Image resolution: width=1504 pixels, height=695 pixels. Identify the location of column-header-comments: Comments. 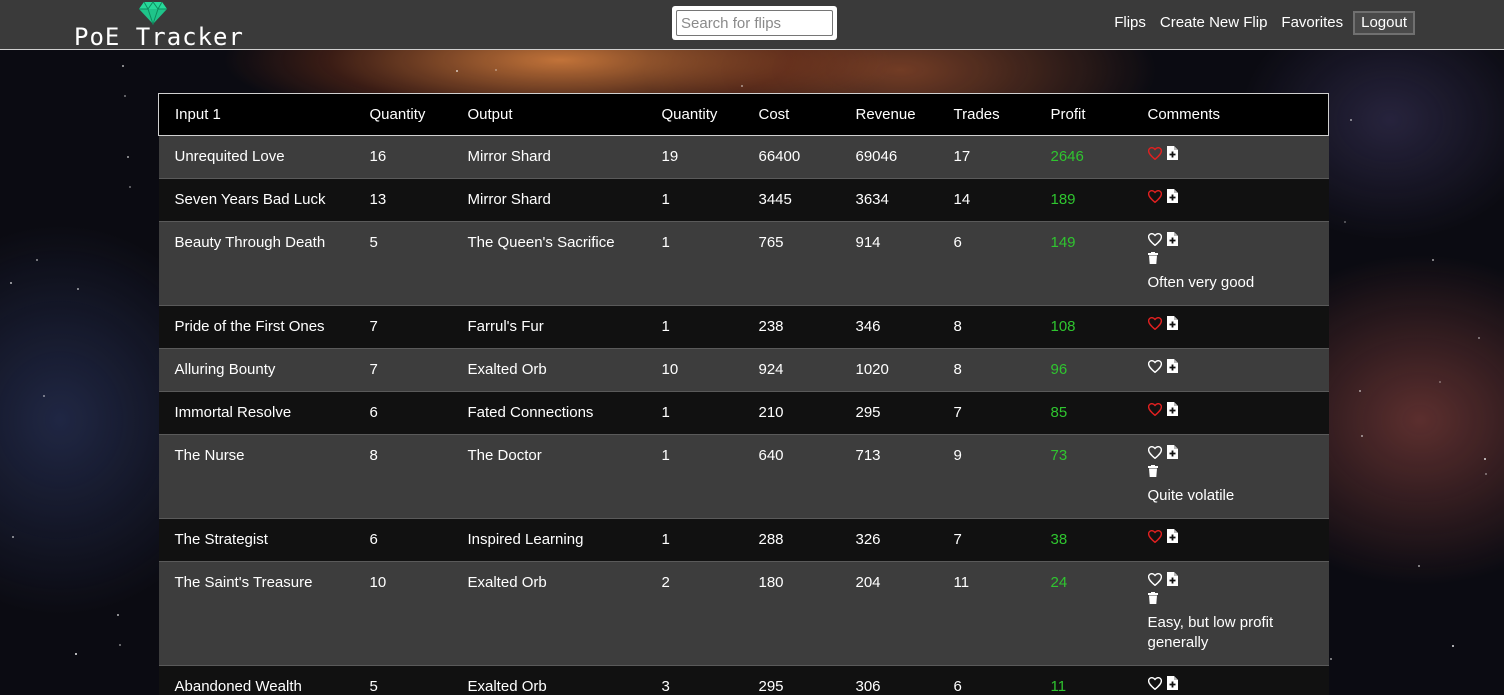
(1230, 114).